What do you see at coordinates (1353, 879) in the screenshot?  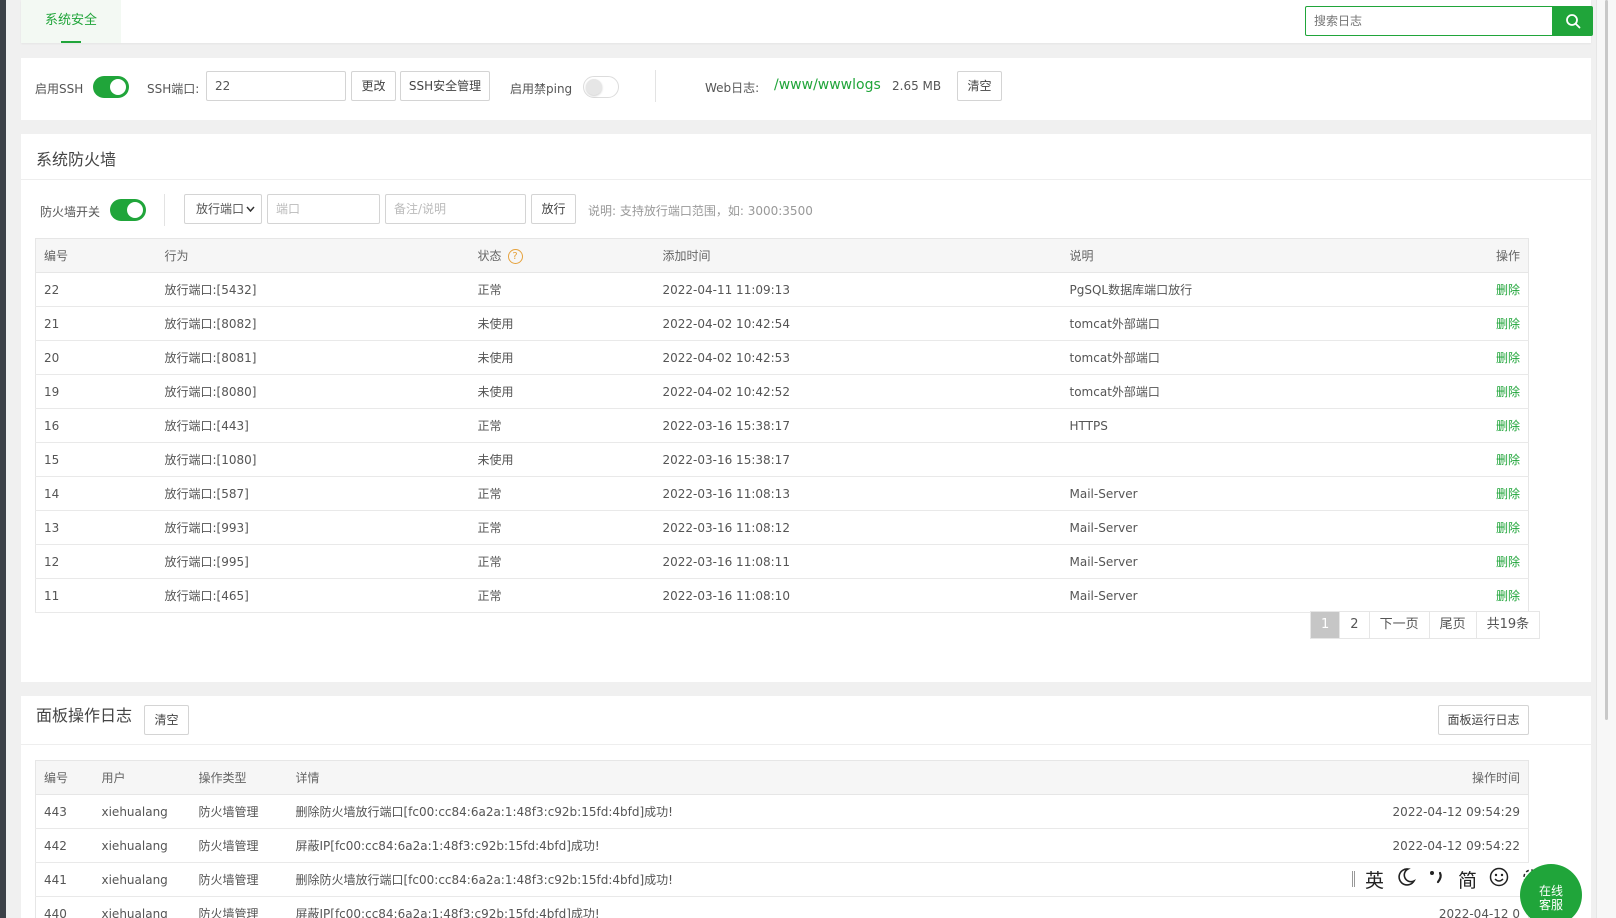 I see `ime-drag-handle` at bounding box center [1353, 879].